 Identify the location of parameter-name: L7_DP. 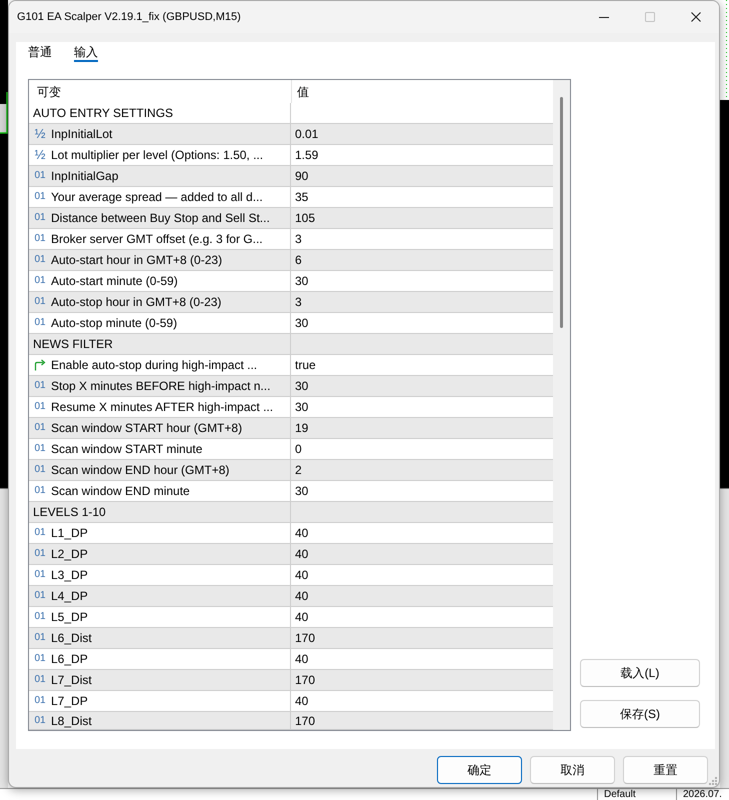
(69, 701).